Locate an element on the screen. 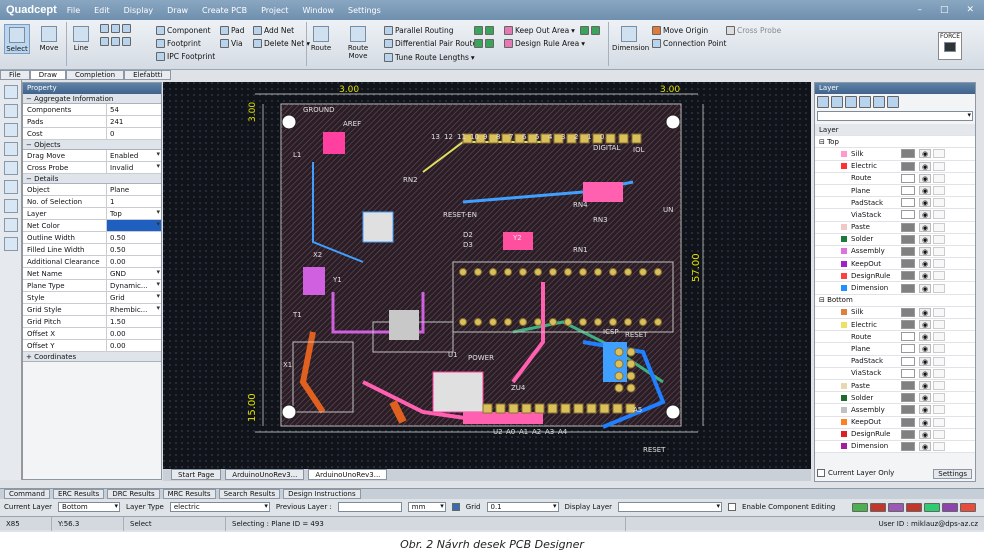 The image size is (984, 557). opt-btn-4-icon is located at coordinates (914, 507).